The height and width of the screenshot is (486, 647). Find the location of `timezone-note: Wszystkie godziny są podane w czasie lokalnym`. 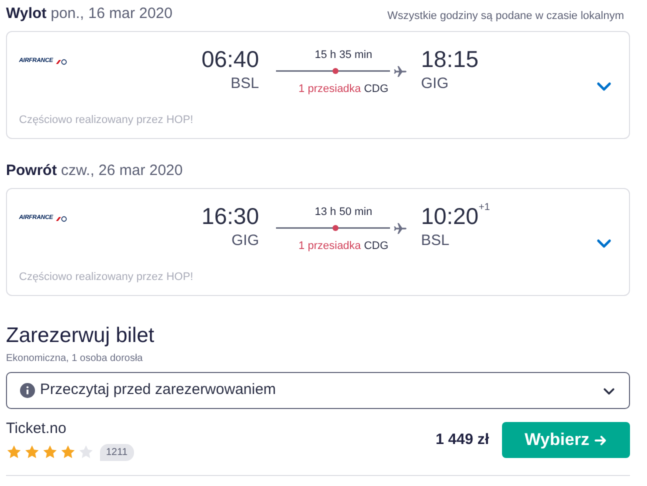

timezone-note: Wszystkie godziny są podane w czasie lokalnym is located at coordinates (505, 16).